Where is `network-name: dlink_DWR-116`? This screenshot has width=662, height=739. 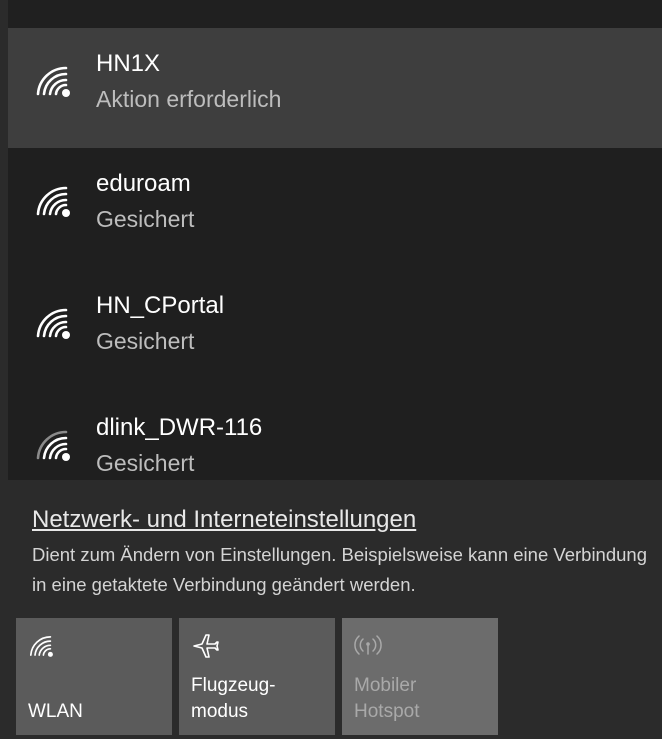 network-name: dlink_DWR-116 is located at coordinates (179, 427).